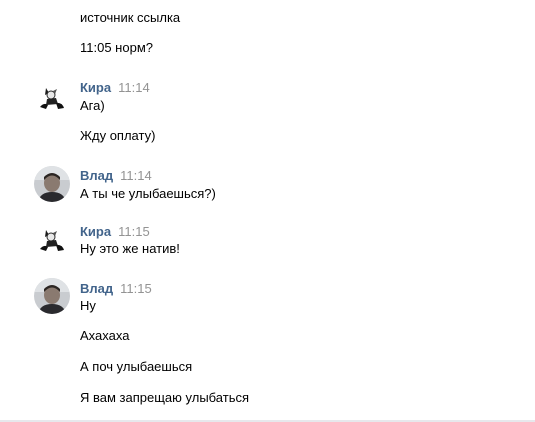 This screenshot has width=535, height=422. Describe the element at coordinates (115, 232) in the screenshot. I see `message-header: Кира 11:15` at that location.